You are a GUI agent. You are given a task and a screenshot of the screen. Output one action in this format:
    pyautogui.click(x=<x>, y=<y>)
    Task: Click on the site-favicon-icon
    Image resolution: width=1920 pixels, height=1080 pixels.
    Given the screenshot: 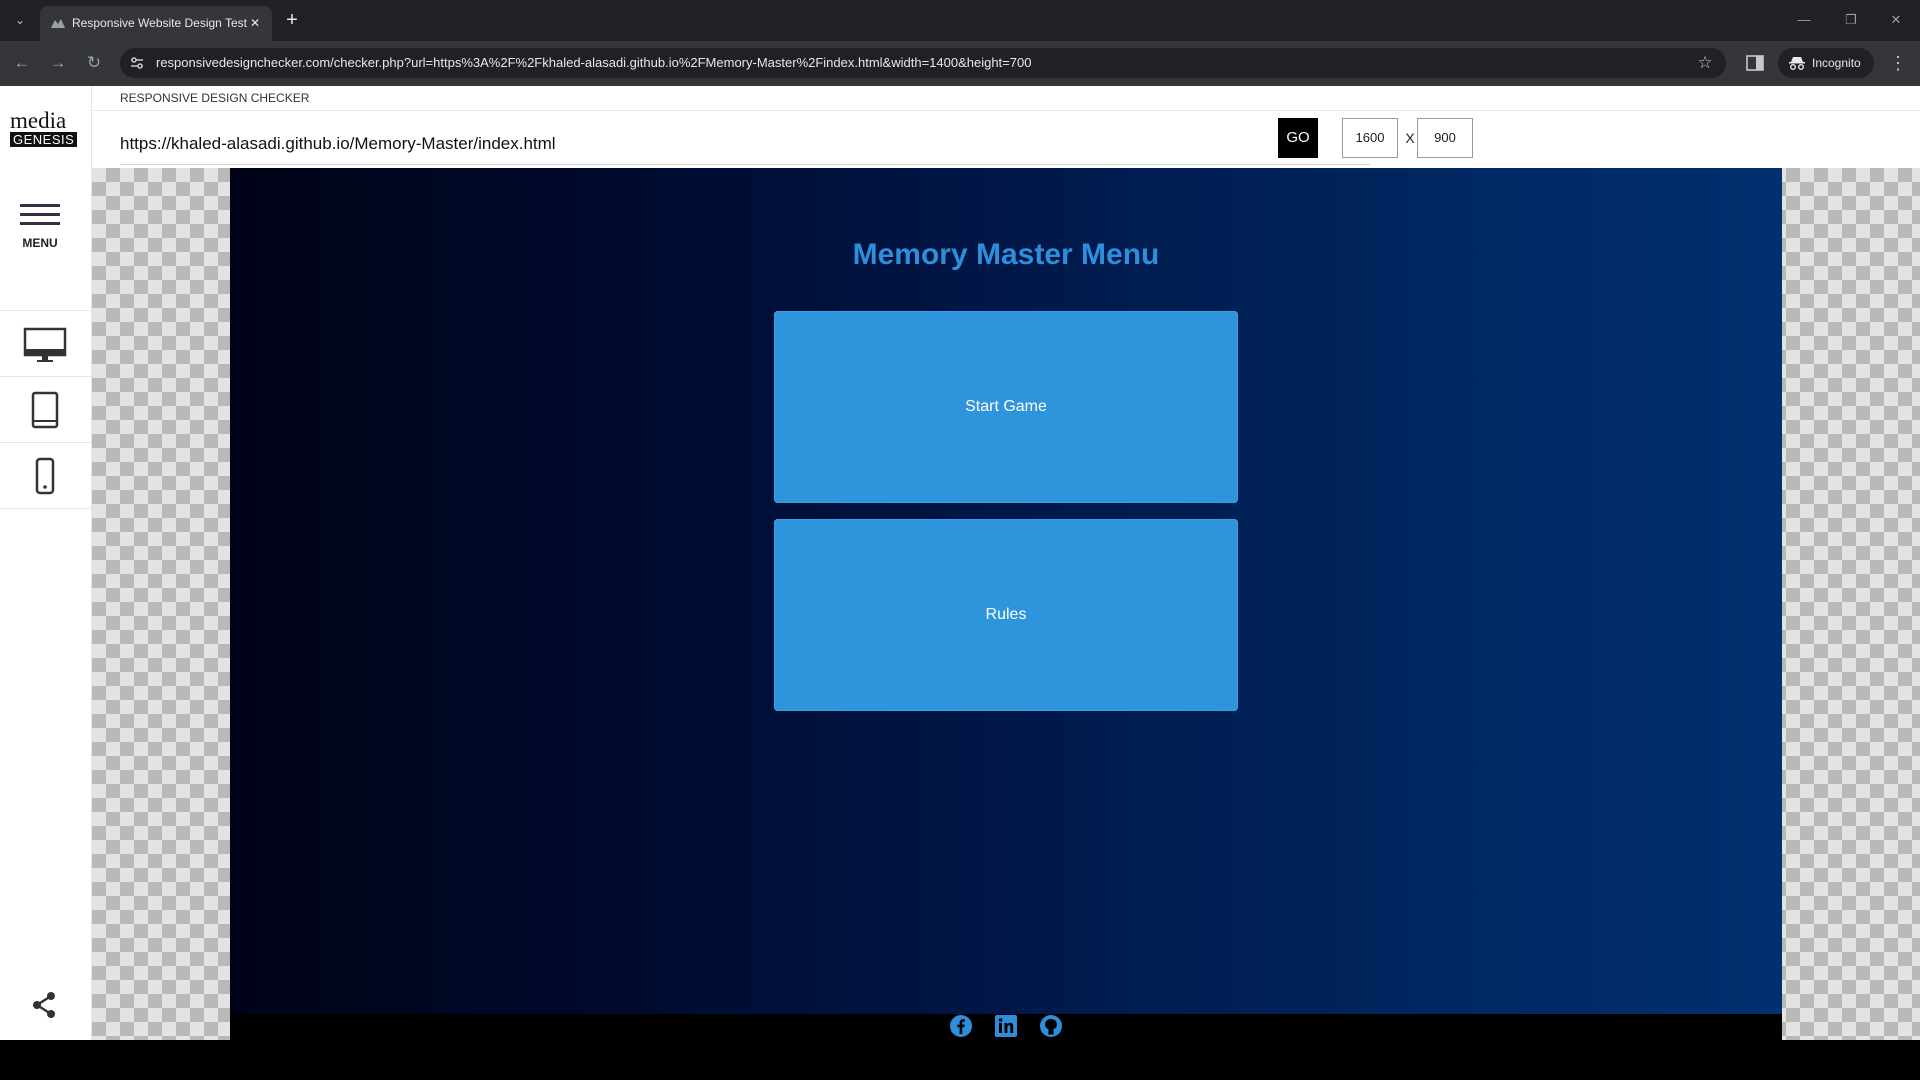 What is the action you would take?
    pyautogui.click(x=58, y=23)
    